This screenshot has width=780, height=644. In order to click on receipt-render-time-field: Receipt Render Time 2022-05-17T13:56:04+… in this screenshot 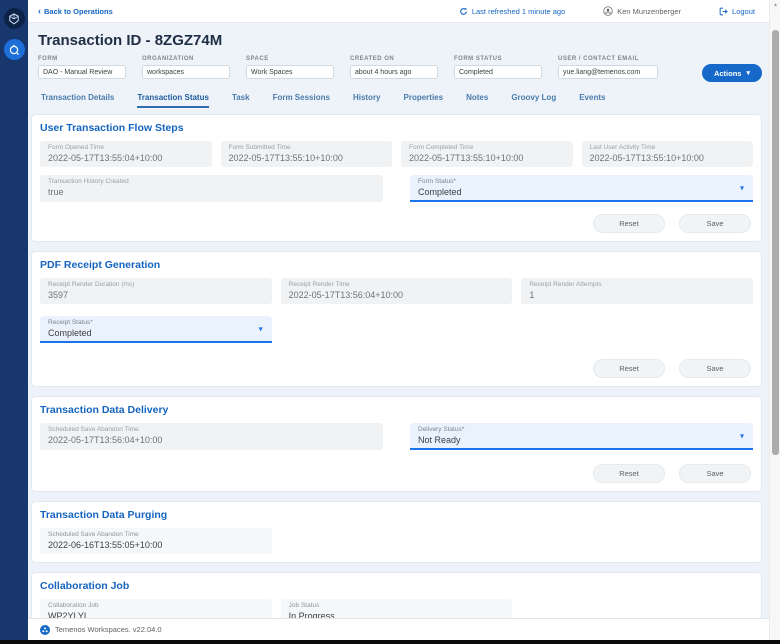, I will do `click(396, 291)`.